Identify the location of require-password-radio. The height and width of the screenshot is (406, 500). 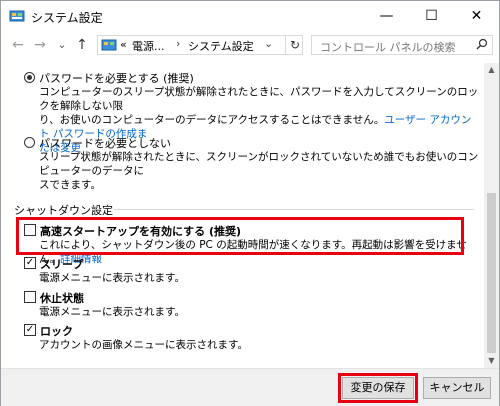
(29, 77).